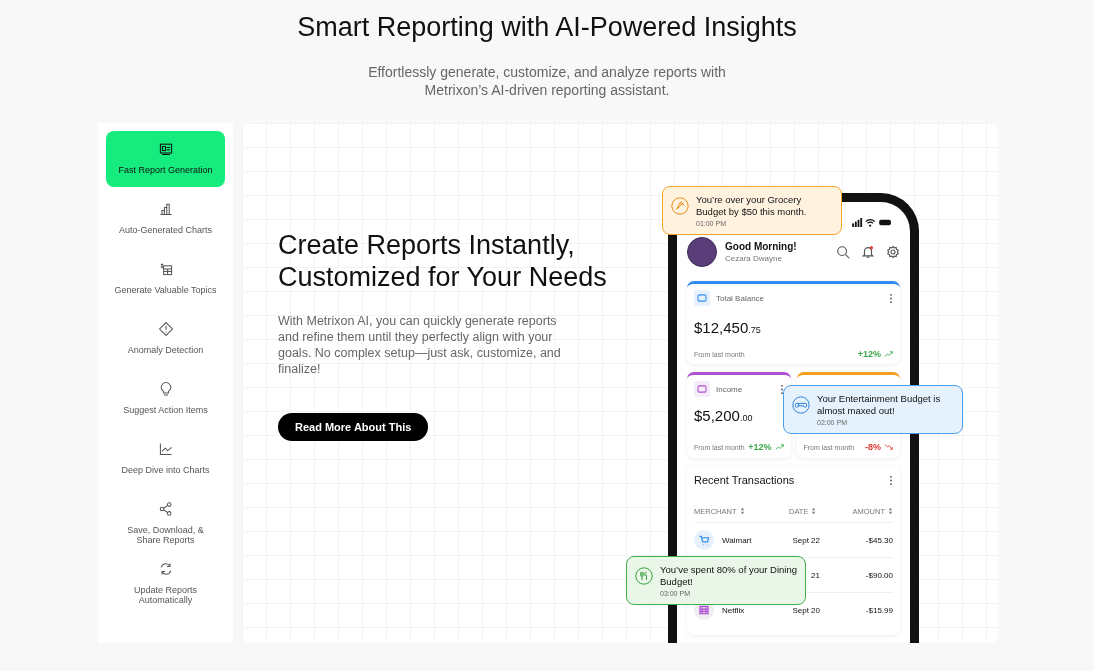  I want to click on sidebar-item: Generate Valuable Topics, so click(165, 279).